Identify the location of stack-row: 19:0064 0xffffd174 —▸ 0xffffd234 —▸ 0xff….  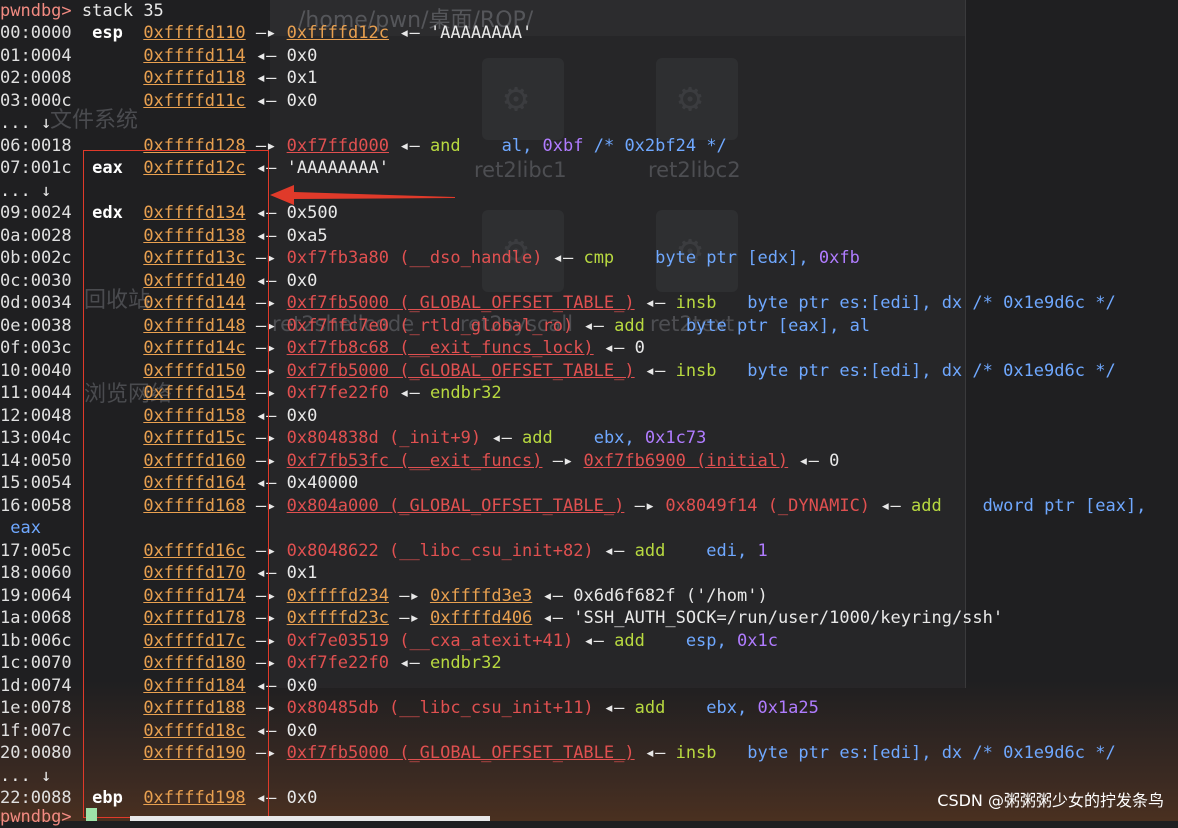
(384, 596).